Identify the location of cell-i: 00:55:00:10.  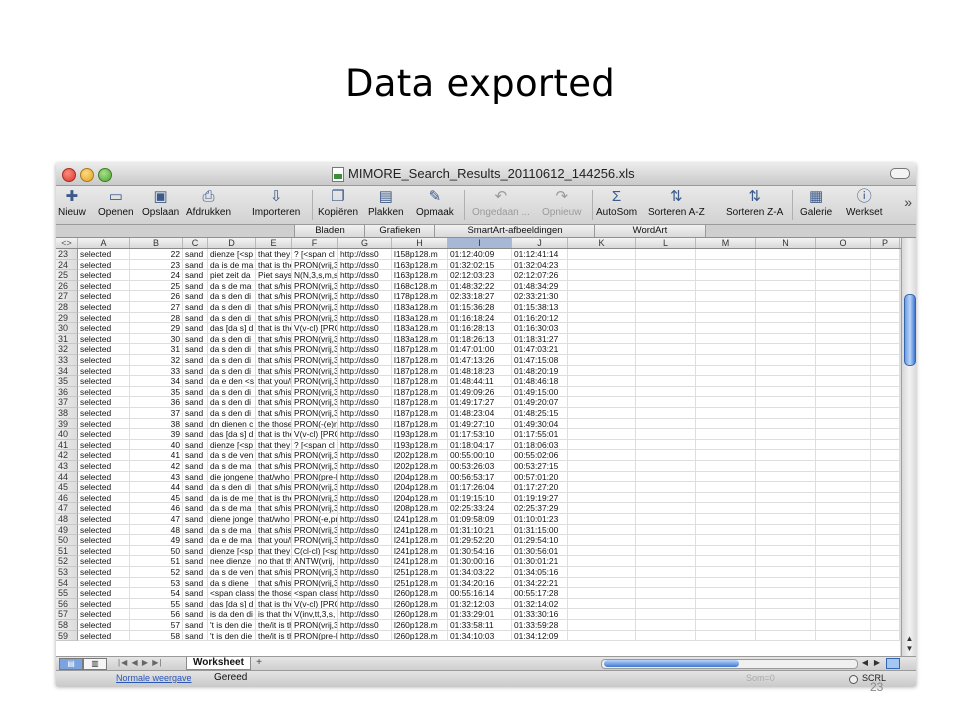
(480, 455).